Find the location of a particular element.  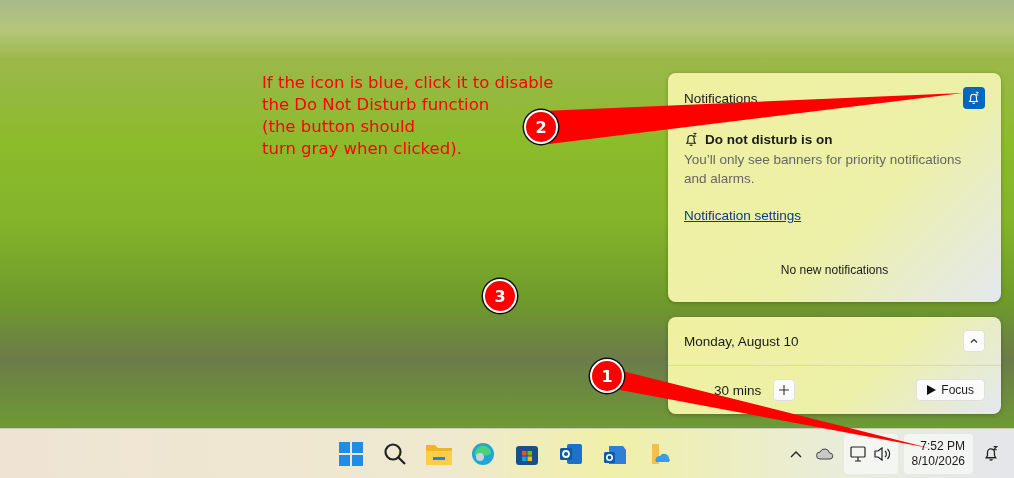

settings-link: Notification settings is located at coordinates (743, 215).